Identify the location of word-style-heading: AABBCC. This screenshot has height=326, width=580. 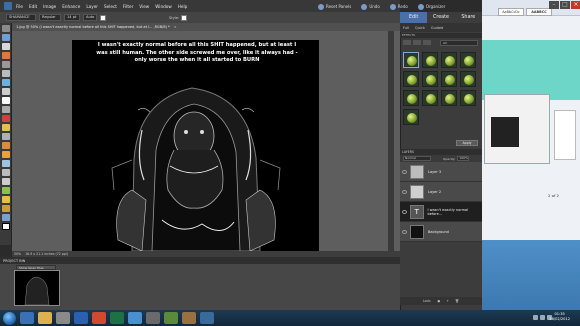
(539, 12).